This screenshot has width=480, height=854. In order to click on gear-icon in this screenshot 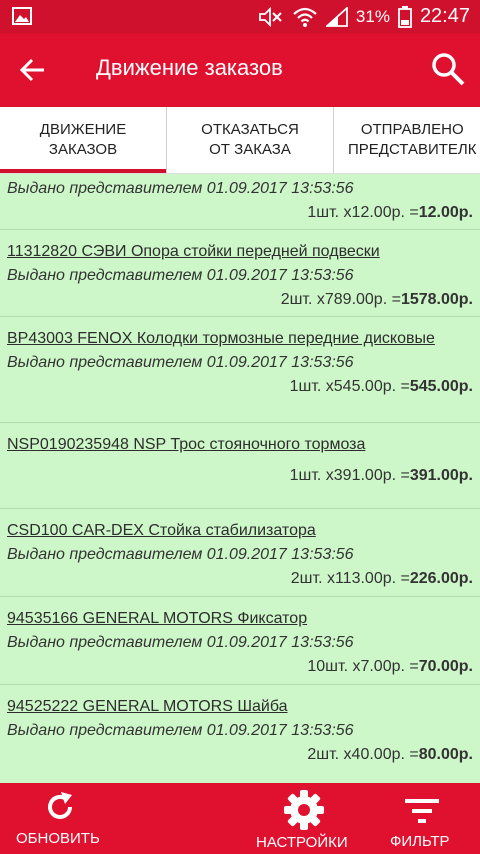, I will do `click(304, 810)`.